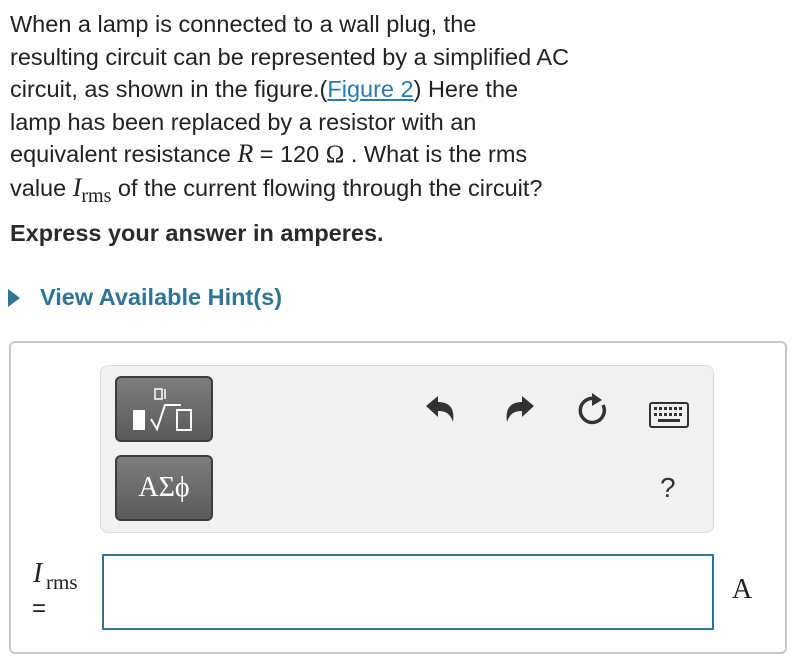 The image size is (812, 668). What do you see at coordinates (408, 592) in the screenshot?
I see `answer-input` at bounding box center [408, 592].